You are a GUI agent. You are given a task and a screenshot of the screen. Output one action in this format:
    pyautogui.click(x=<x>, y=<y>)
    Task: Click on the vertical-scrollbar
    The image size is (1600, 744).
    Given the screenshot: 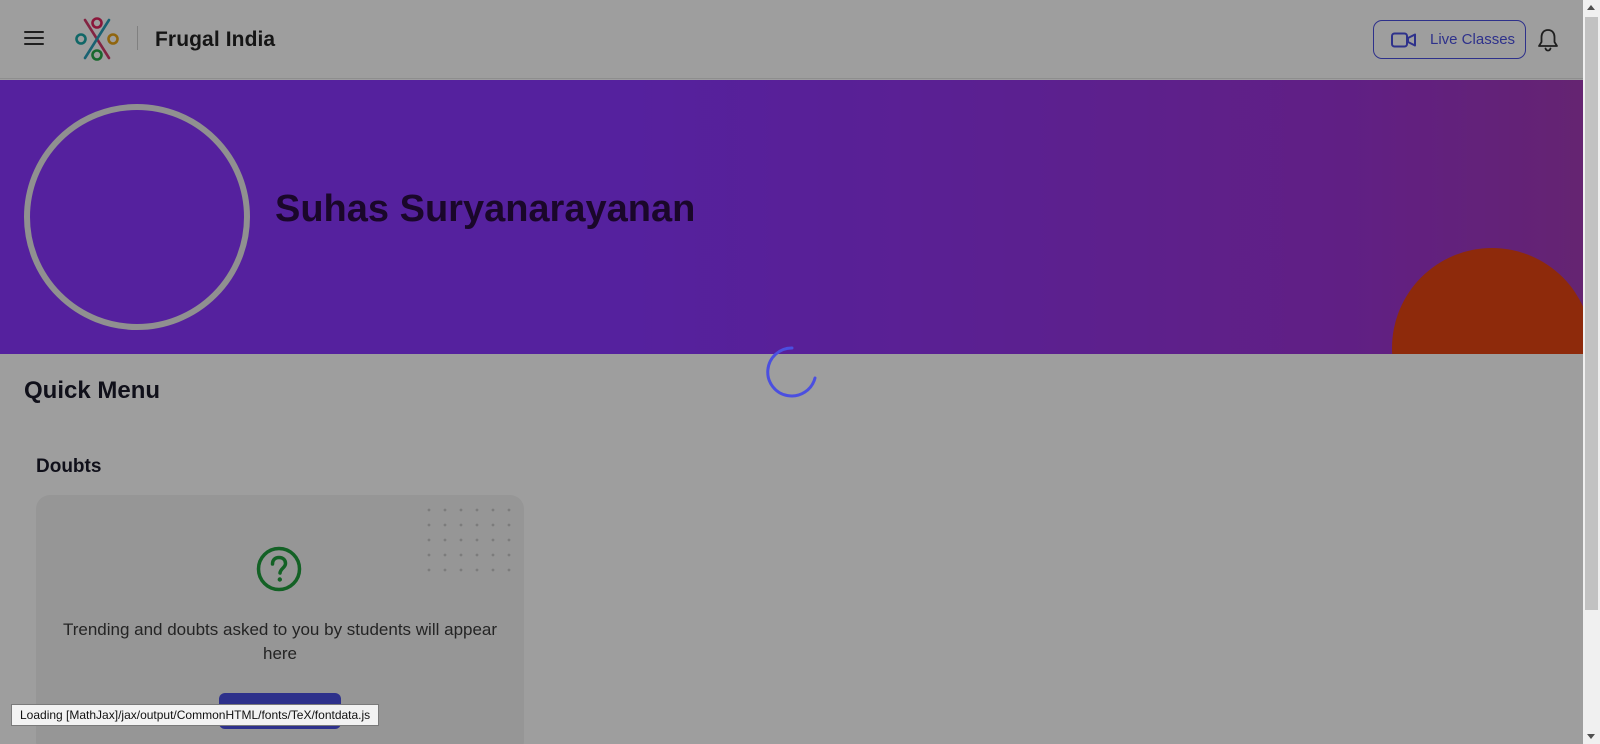 What is the action you would take?
    pyautogui.click(x=1591, y=372)
    